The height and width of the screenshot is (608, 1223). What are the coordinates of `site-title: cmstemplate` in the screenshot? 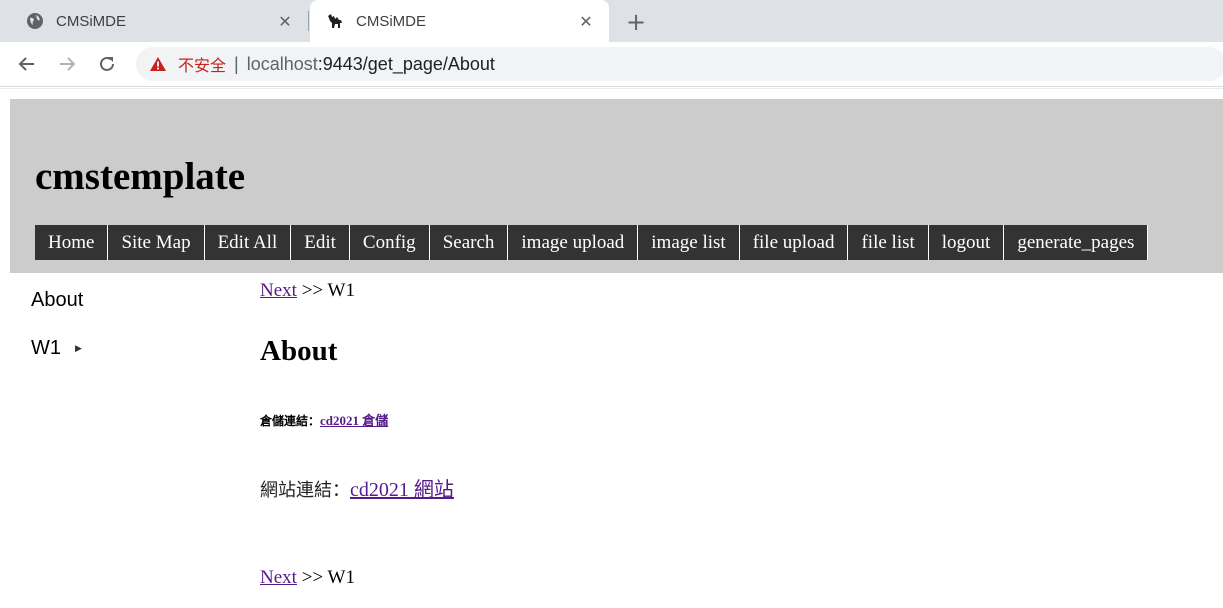 It's located at (140, 176).